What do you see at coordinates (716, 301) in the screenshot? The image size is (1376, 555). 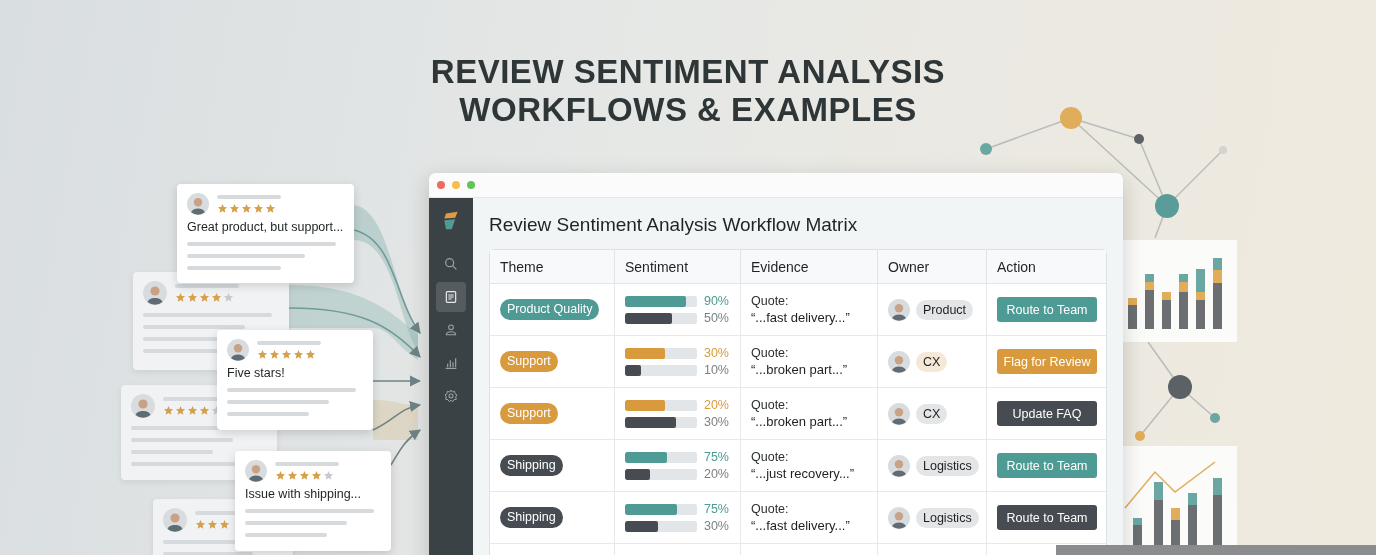 I see `percent-label: 90%` at bounding box center [716, 301].